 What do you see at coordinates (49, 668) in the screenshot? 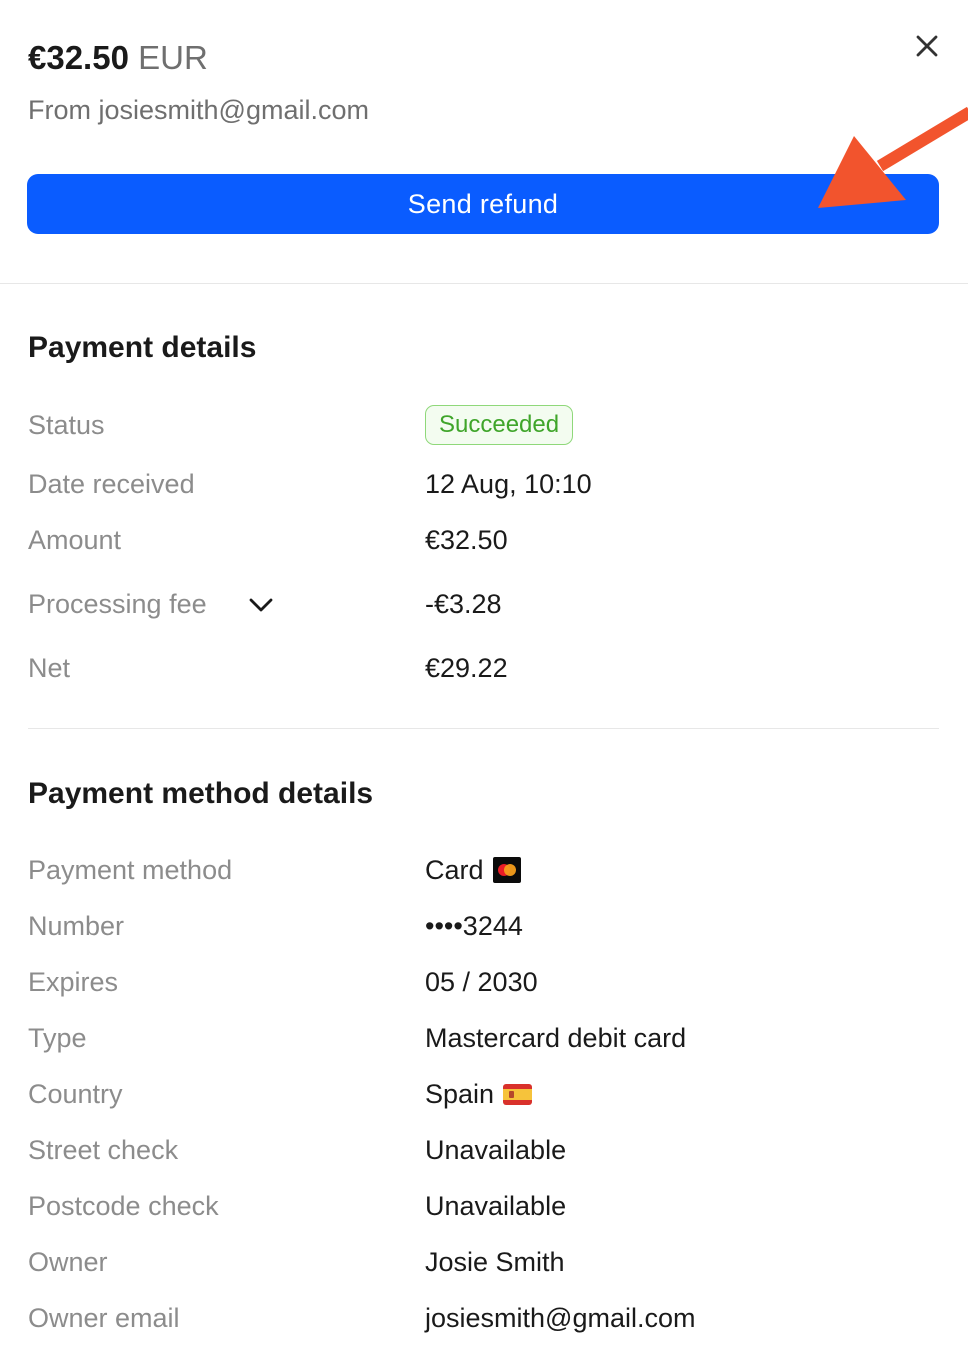
I see `net-label: Net` at bounding box center [49, 668].